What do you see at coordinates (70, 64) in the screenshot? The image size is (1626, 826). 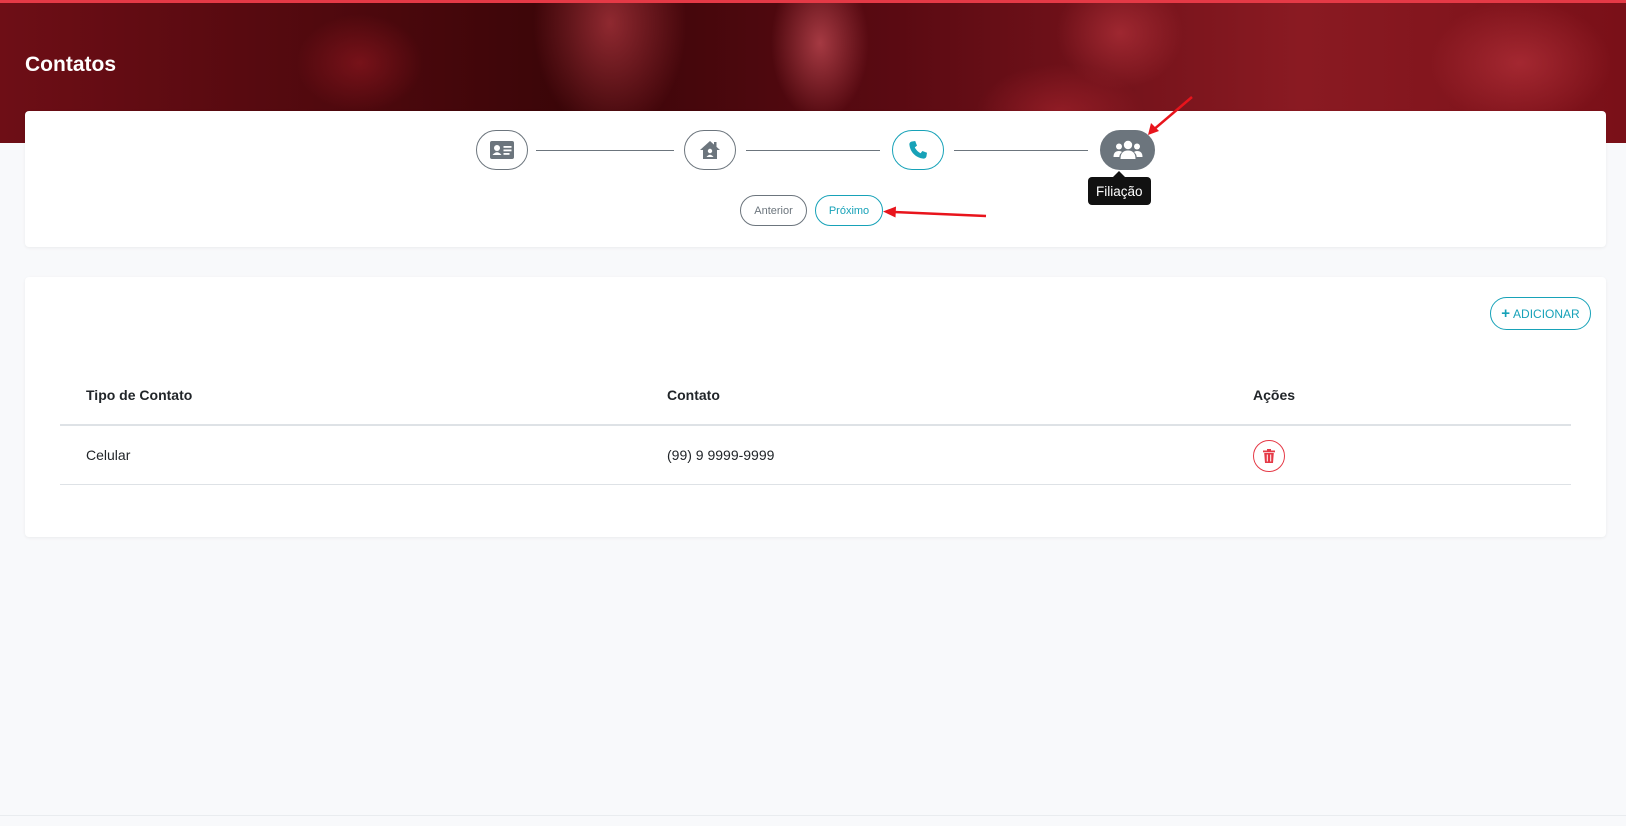 I see `page-title: Contatos` at bounding box center [70, 64].